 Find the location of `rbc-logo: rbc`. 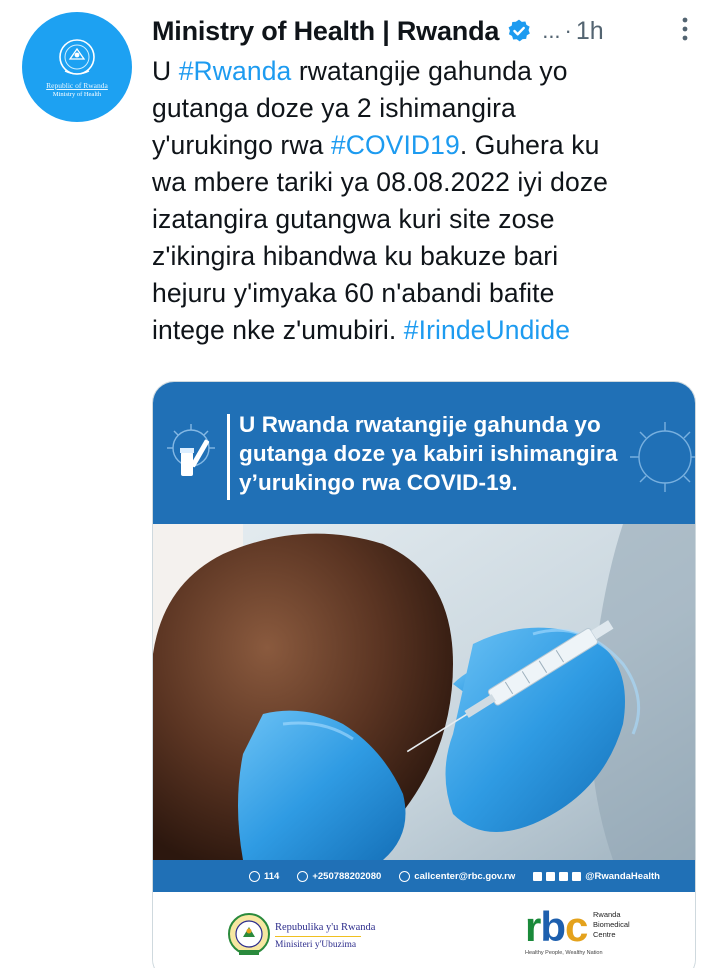

rbc-logo: rbc is located at coordinates (556, 926).